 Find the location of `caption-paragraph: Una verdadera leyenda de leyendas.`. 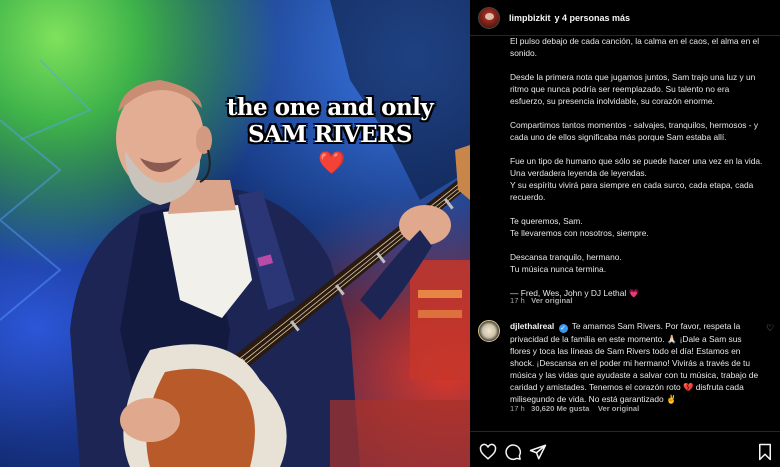

caption-paragraph: Una verdadera leyenda de leyendas. is located at coordinates (578, 173).